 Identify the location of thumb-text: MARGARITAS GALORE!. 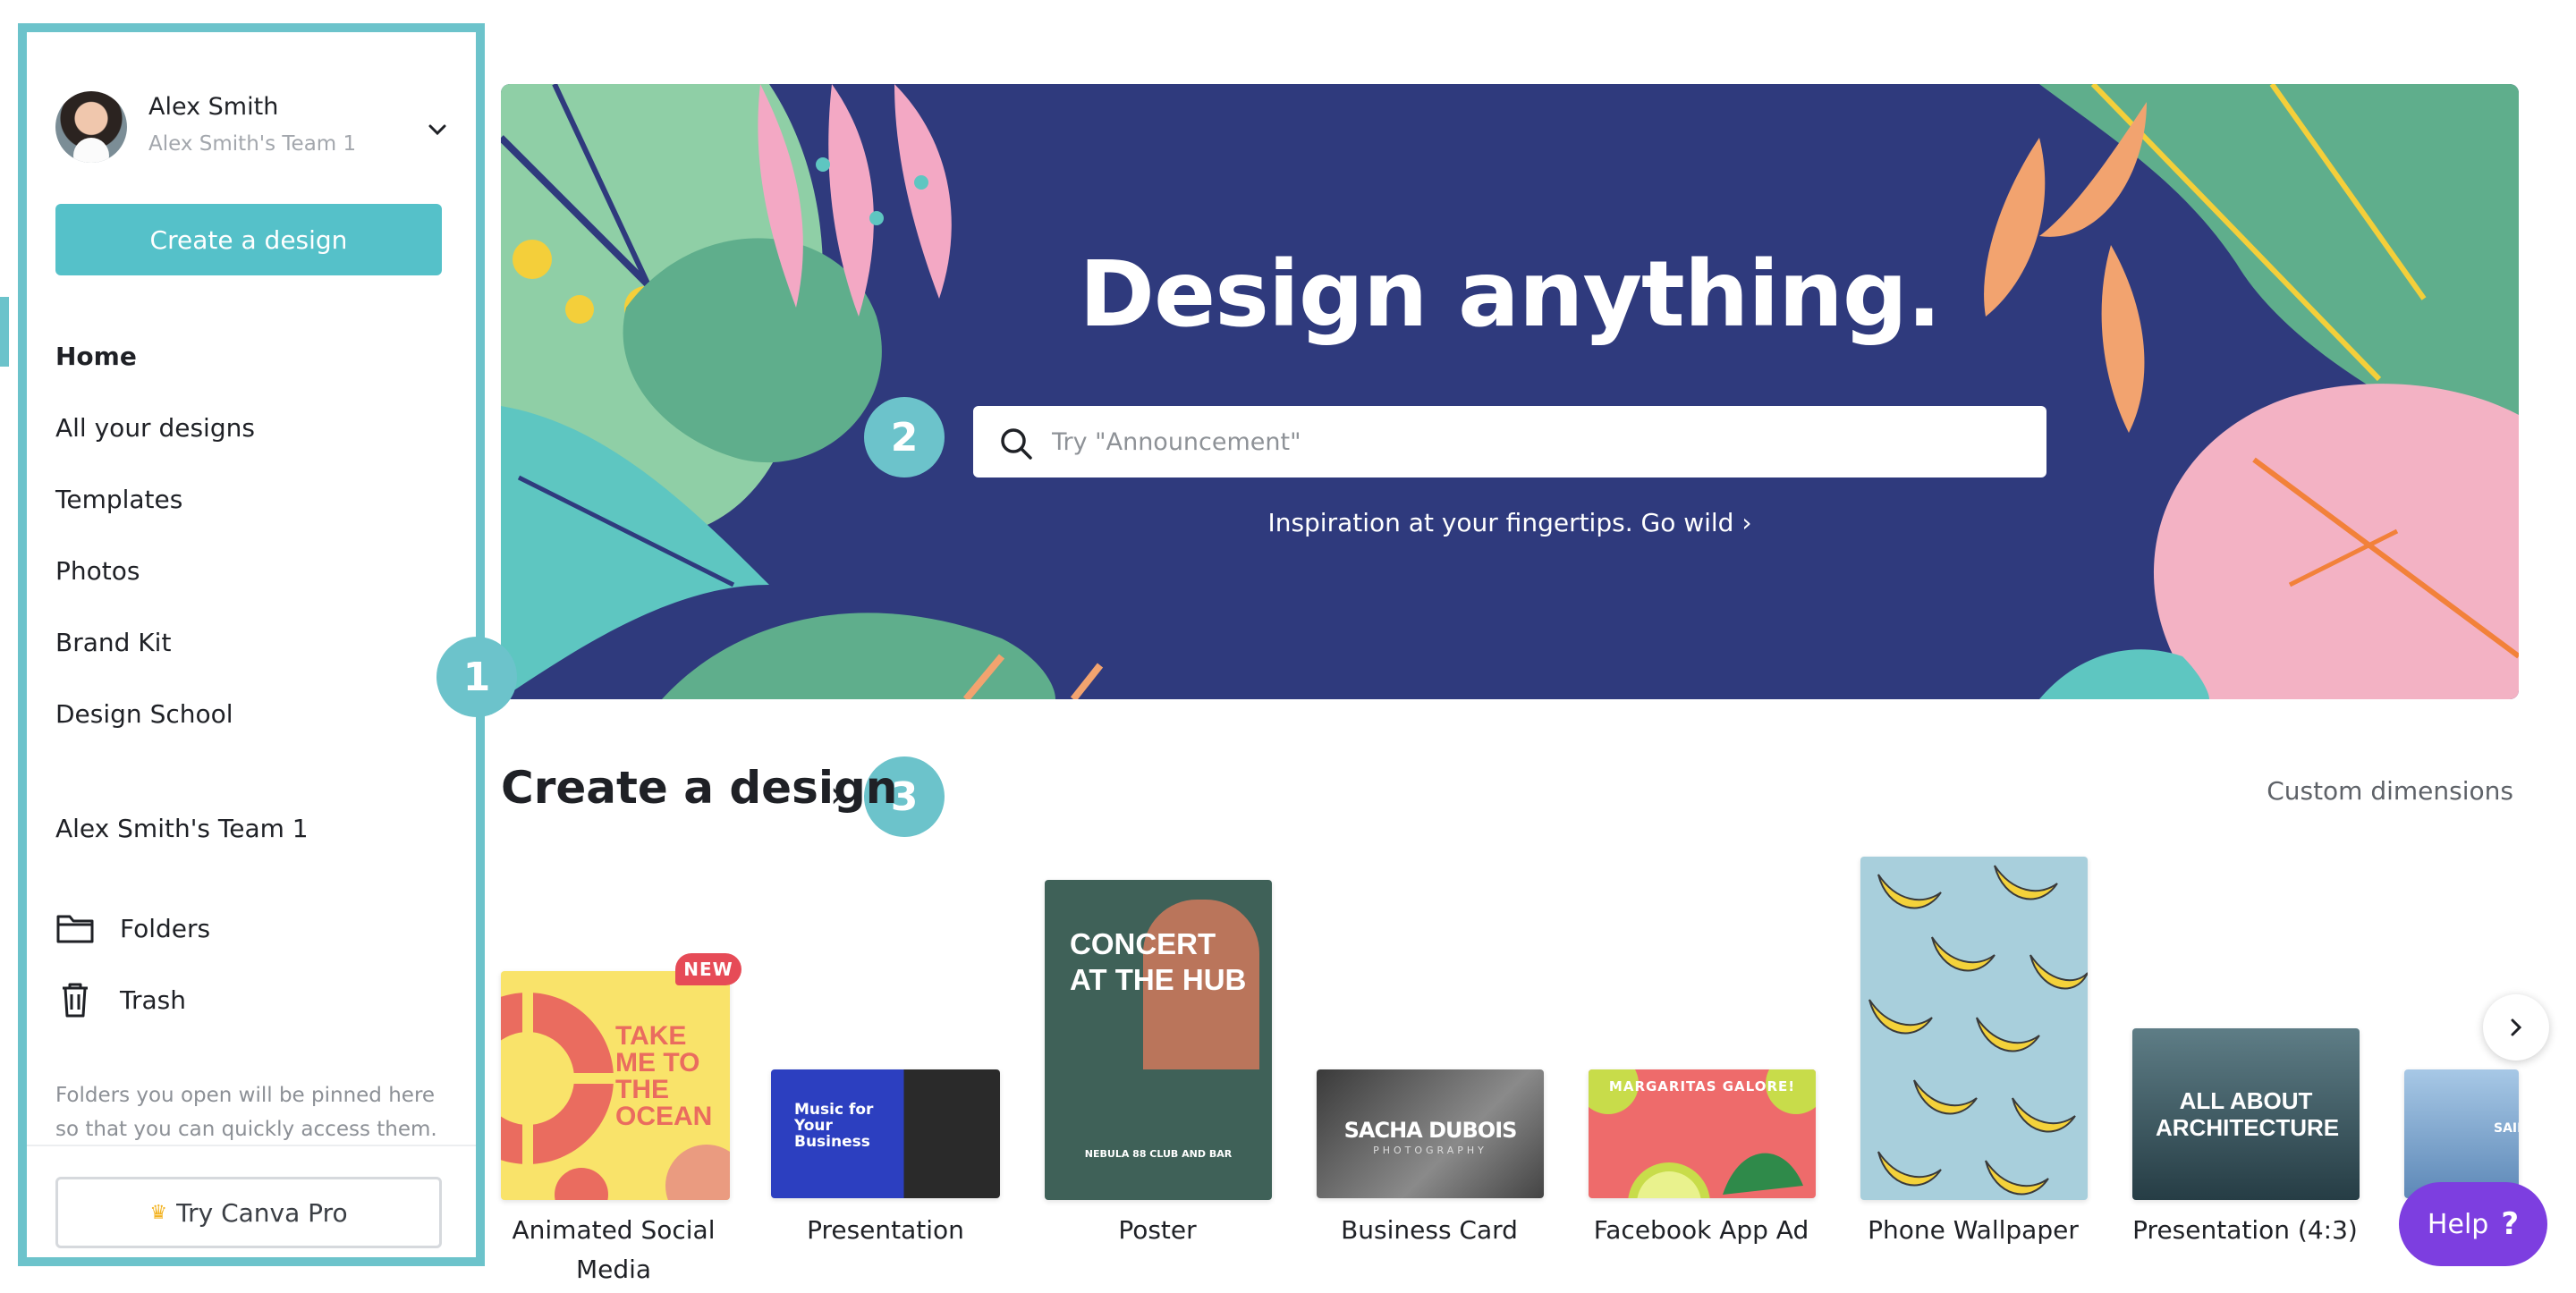
(1702, 1086).